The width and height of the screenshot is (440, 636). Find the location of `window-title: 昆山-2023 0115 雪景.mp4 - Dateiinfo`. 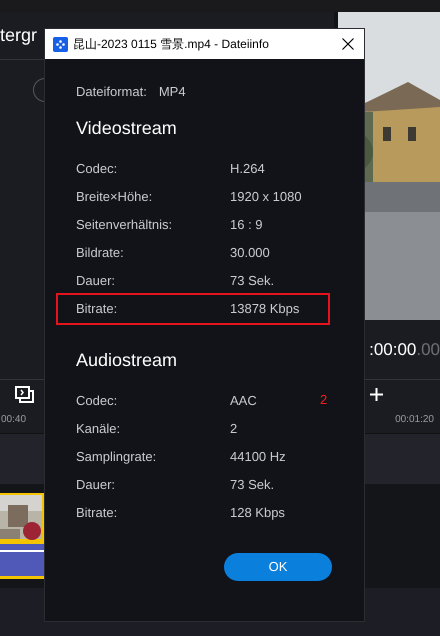

window-title: 昆山-2023 0115 雪景.mp4 - Dateiinfo is located at coordinates (171, 44).